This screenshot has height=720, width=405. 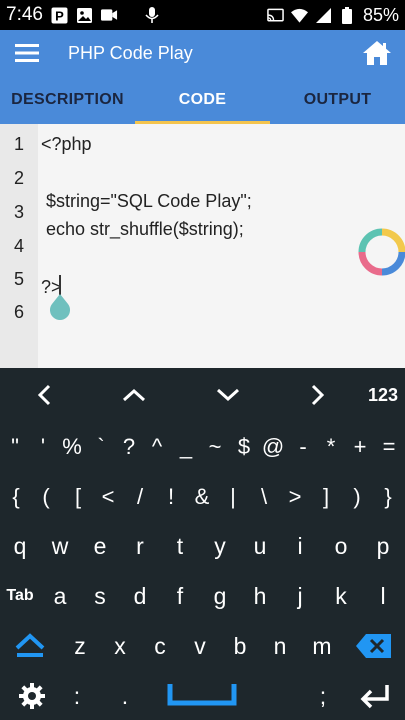 What do you see at coordinates (331, 447) in the screenshot?
I see `key: *` at bounding box center [331, 447].